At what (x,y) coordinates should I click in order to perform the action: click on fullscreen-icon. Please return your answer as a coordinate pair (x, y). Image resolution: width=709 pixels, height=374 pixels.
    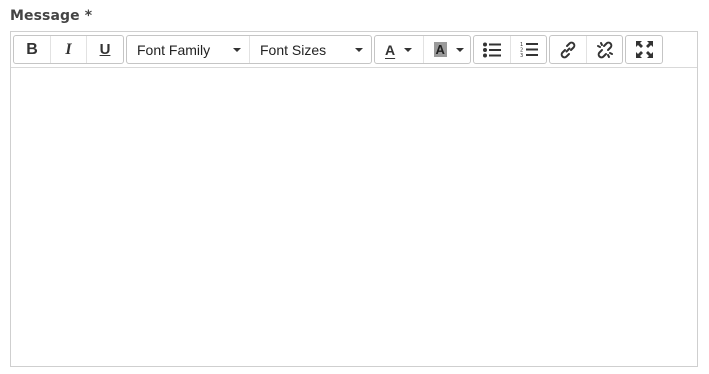
    Looking at the image, I should click on (644, 49).